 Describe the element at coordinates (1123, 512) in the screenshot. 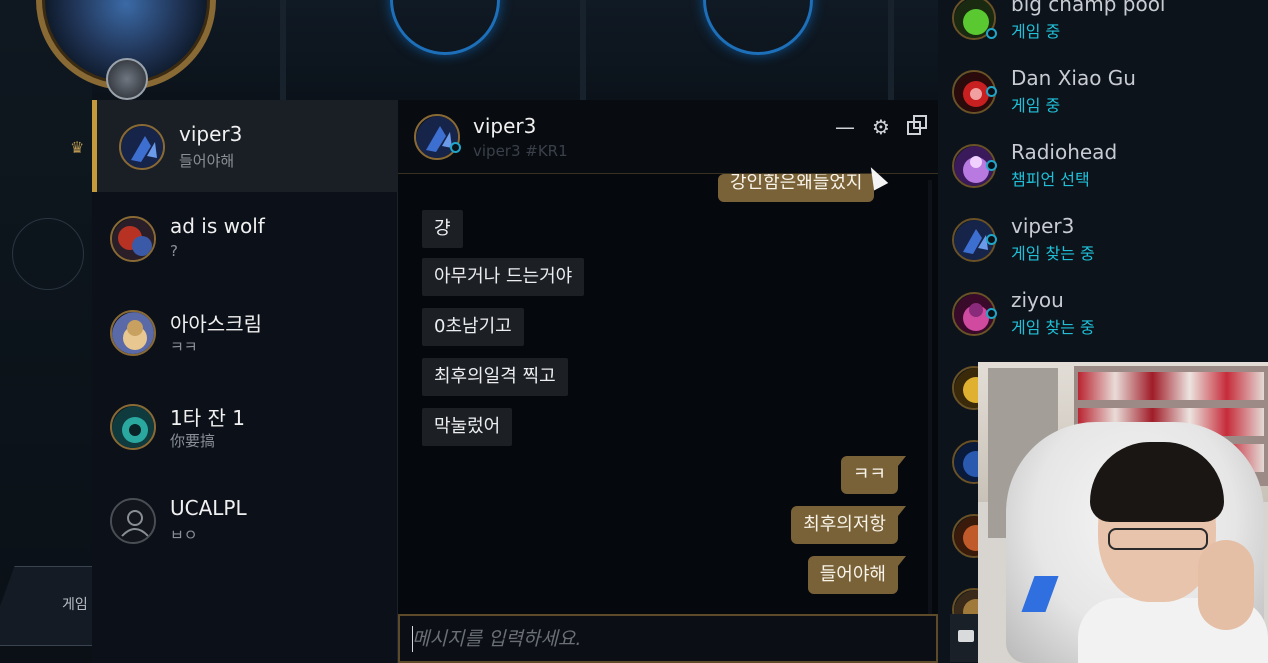

I see `webcam-overlay` at that location.